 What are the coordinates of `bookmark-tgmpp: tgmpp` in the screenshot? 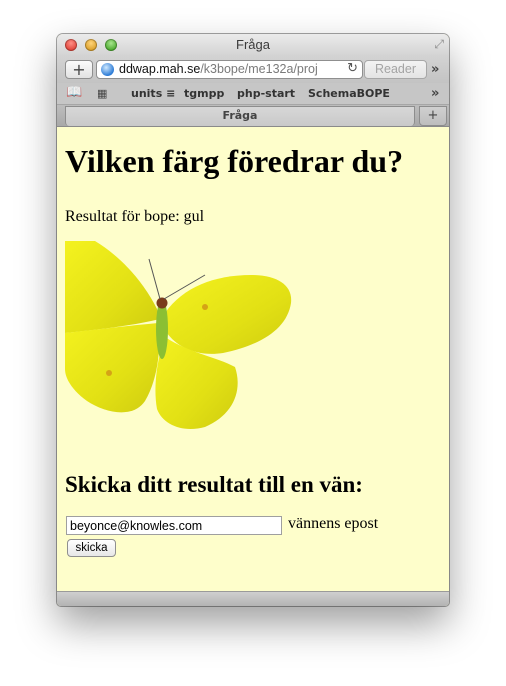 It's located at (204, 93).